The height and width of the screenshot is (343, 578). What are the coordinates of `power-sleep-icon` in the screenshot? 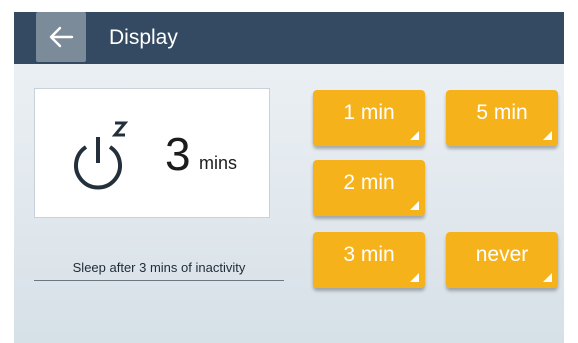 It's located at (101, 155).